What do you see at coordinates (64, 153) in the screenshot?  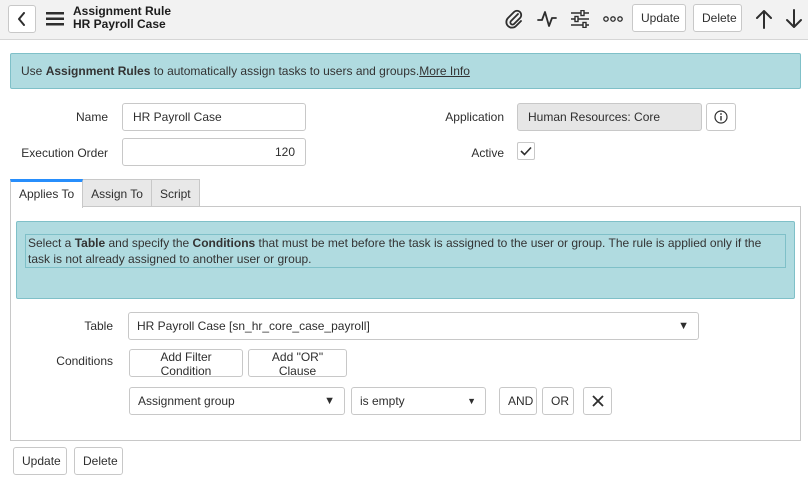 I see `execution-order-label: Execution Order` at bounding box center [64, 153].